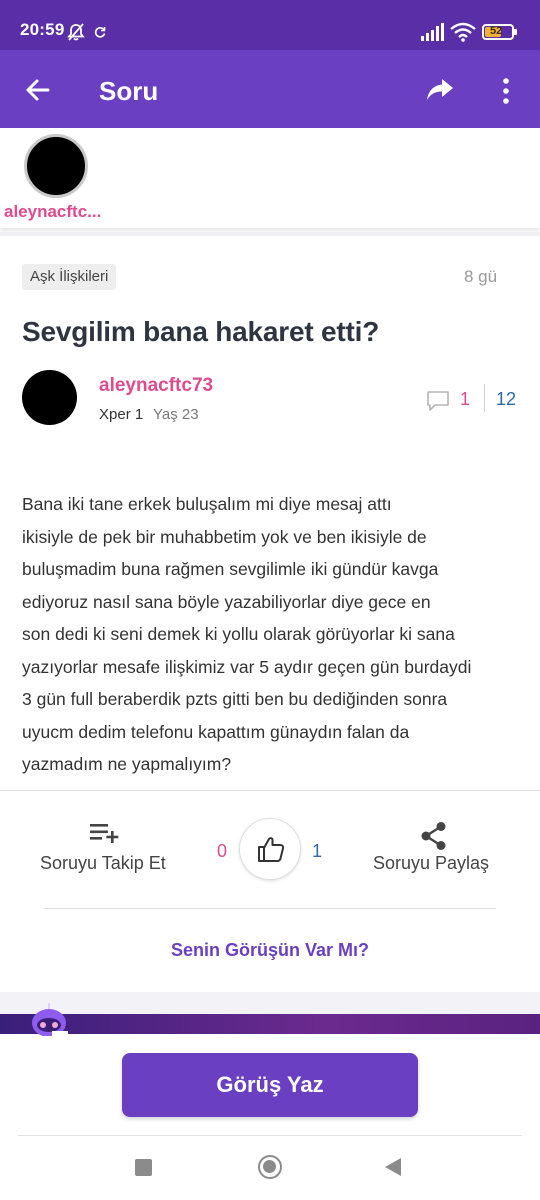 The height and width of the screenshot is (1200, 540). Describe the element at coordinates (270, 89) in the screenshot. I see `app-bar: Soru` at that location.